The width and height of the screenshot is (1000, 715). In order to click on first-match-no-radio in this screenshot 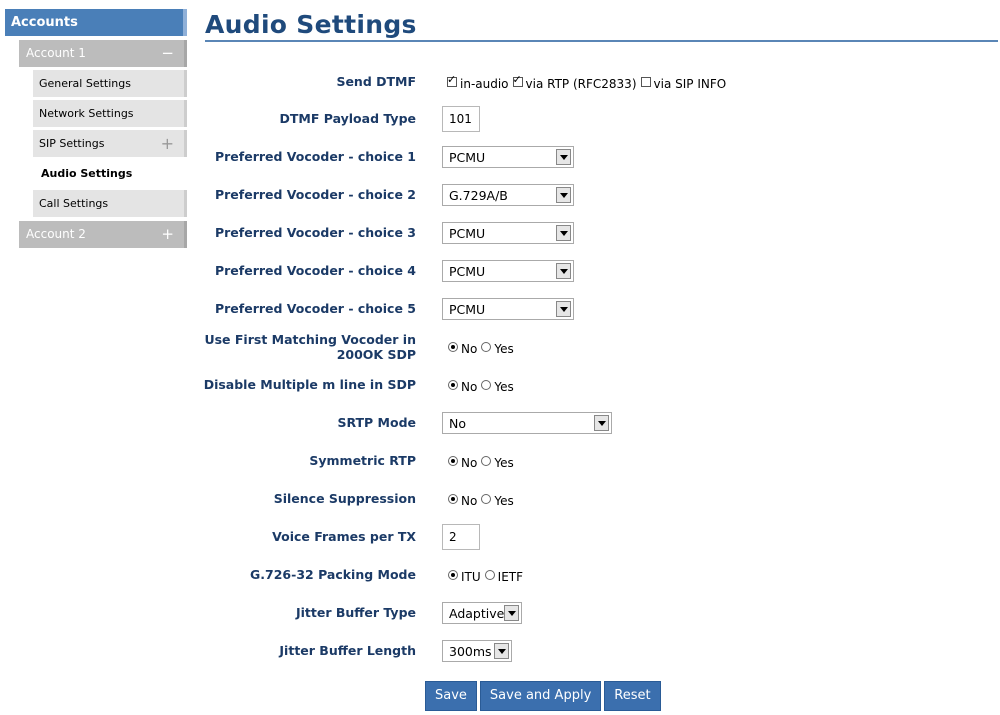, I will do `click(453, 347)`.